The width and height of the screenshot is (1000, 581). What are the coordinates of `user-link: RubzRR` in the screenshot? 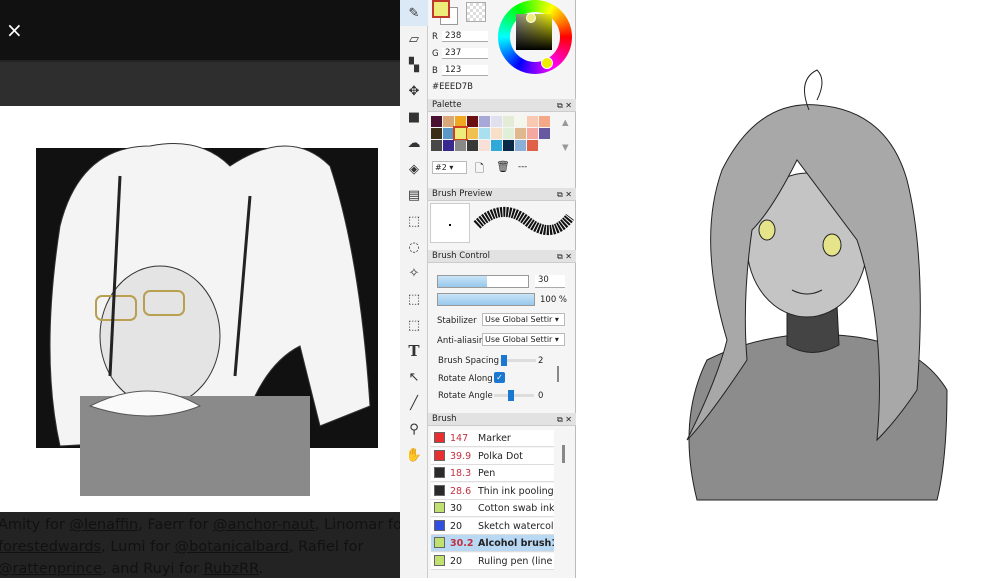 It's located at (231, 569).